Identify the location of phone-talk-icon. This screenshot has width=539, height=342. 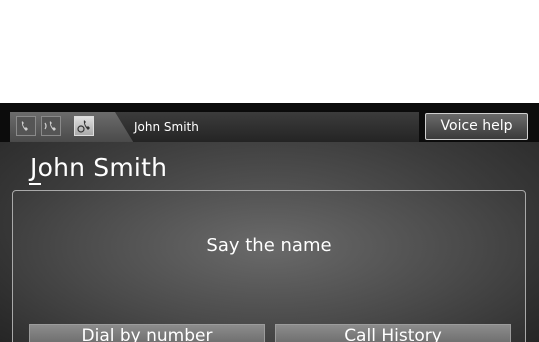
(84, 126).